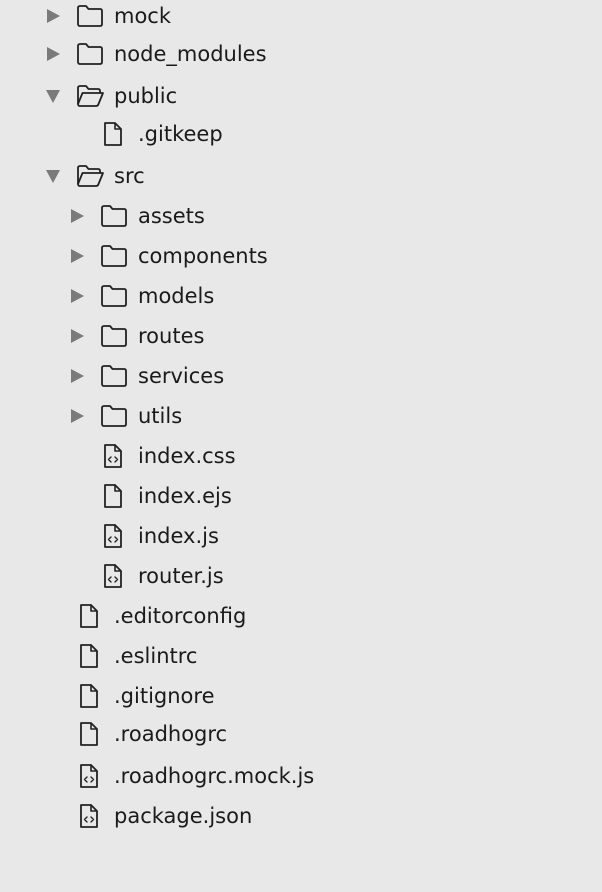 This screenshot has width=602, height=892. What do you see at coordinates (214, 776) in the screenshot?
I see `tree-item-label: .roadhogrc.mock.js` at bounding box center [214, 776].